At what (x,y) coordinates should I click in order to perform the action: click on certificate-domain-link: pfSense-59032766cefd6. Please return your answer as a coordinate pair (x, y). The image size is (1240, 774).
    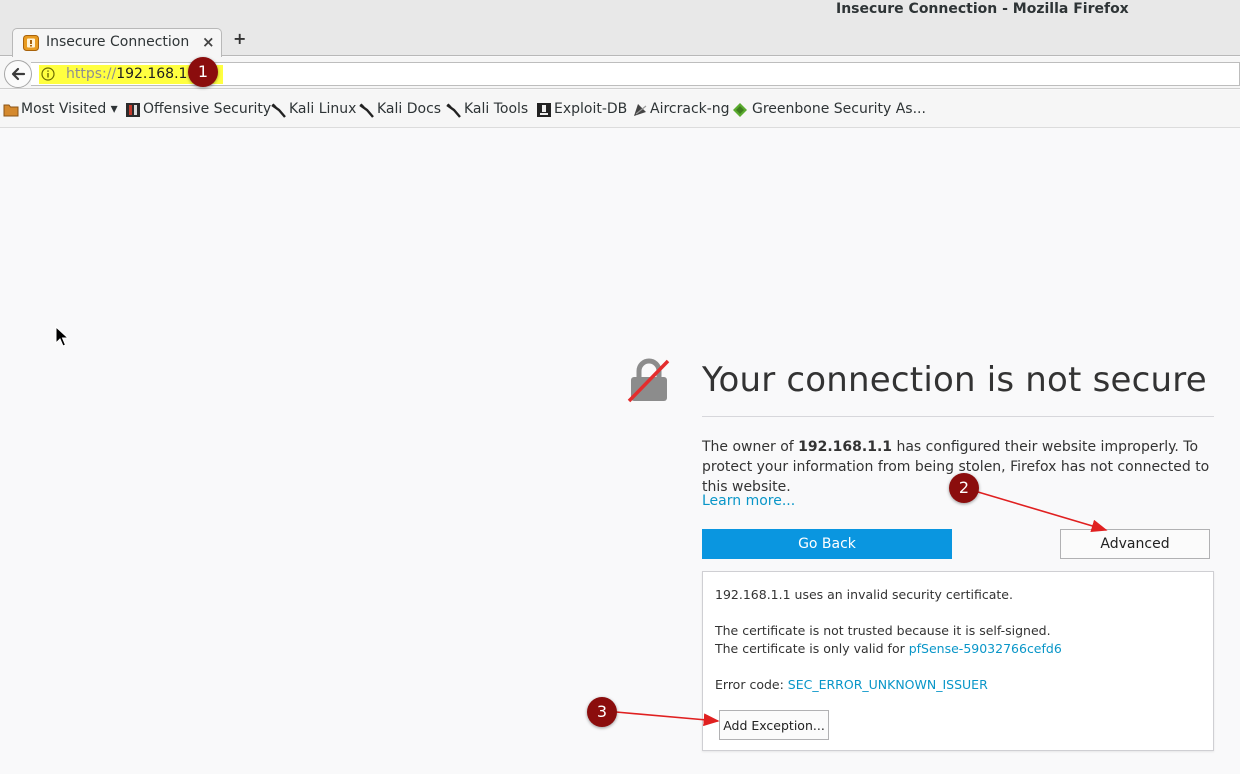
    Looking at the image, I should click on (985, 648).